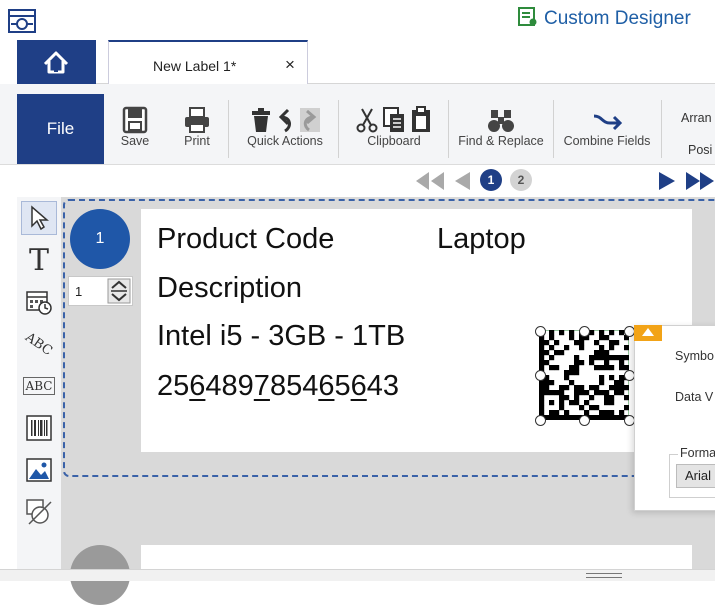 The image size is (715, 605). I want to click on barcode-digits: 854, so click(294, 386).